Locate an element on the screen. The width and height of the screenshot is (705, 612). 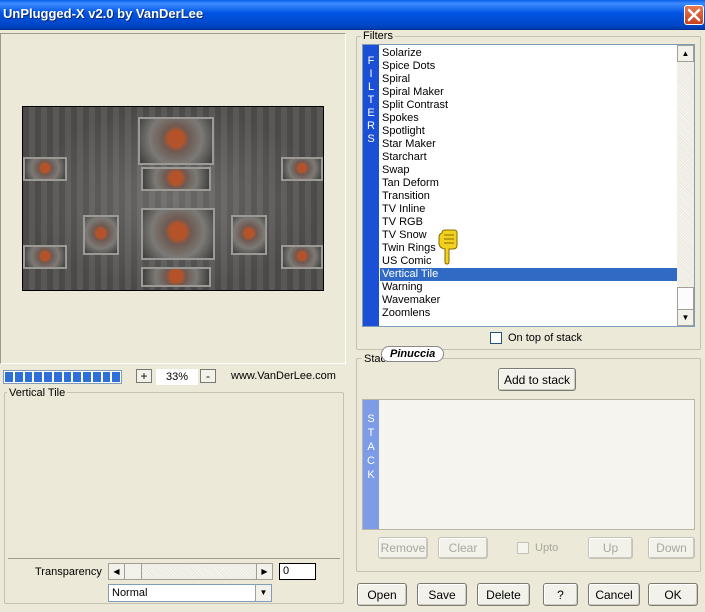
stack-listbox: STACK is located at coordinates (528, 464).